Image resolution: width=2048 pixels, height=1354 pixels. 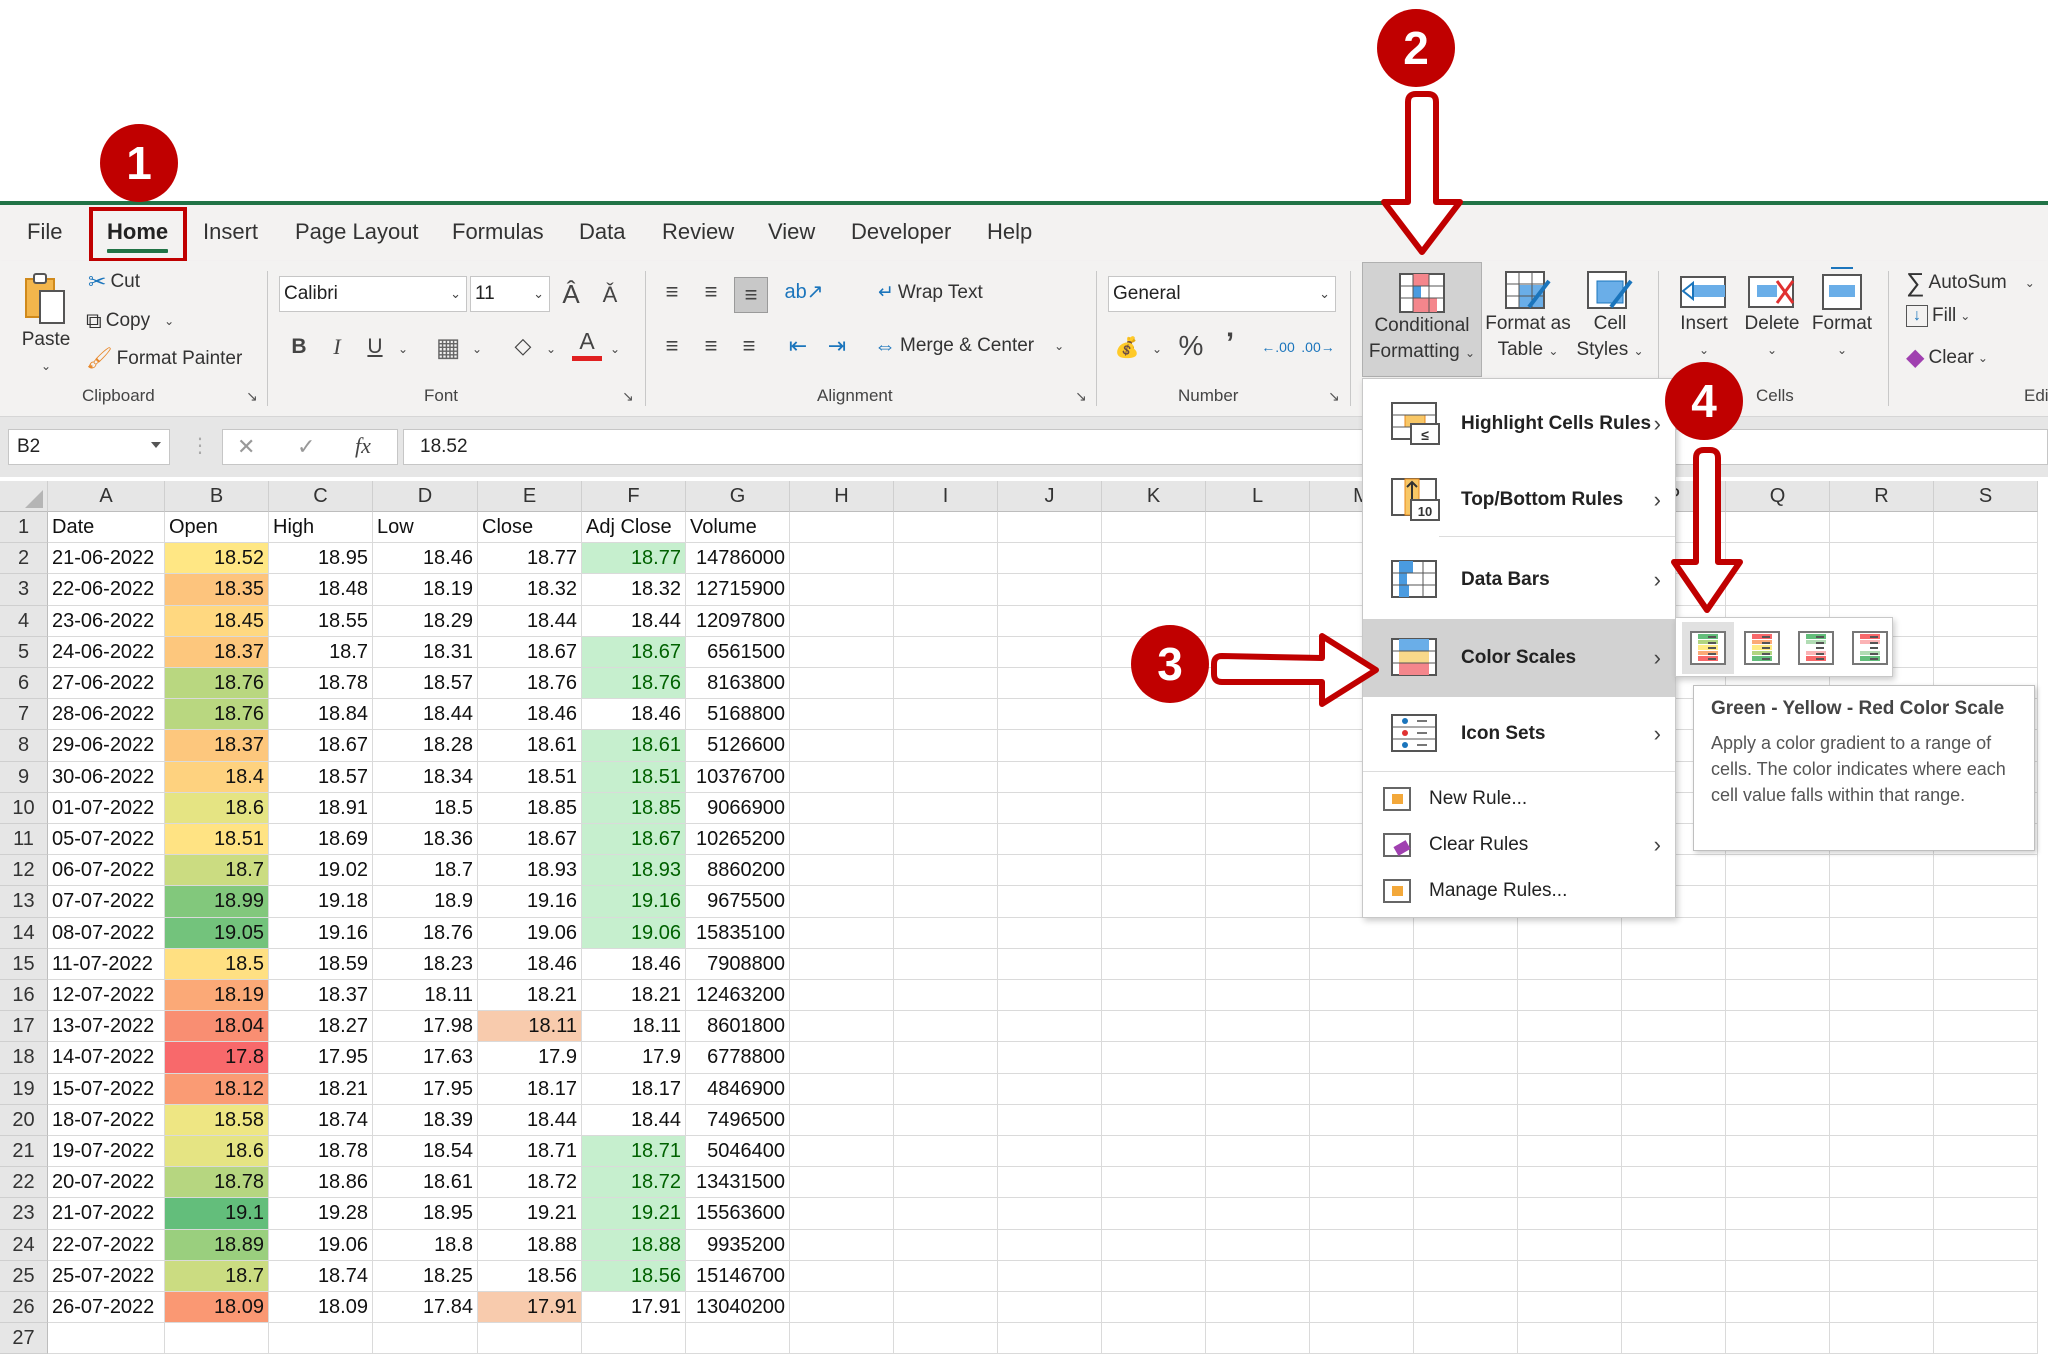 What do you see at coordinates (837, 346) in the screenshot?
I see `increase-indent-icon: ⇥` at bounding box center [837, 346].